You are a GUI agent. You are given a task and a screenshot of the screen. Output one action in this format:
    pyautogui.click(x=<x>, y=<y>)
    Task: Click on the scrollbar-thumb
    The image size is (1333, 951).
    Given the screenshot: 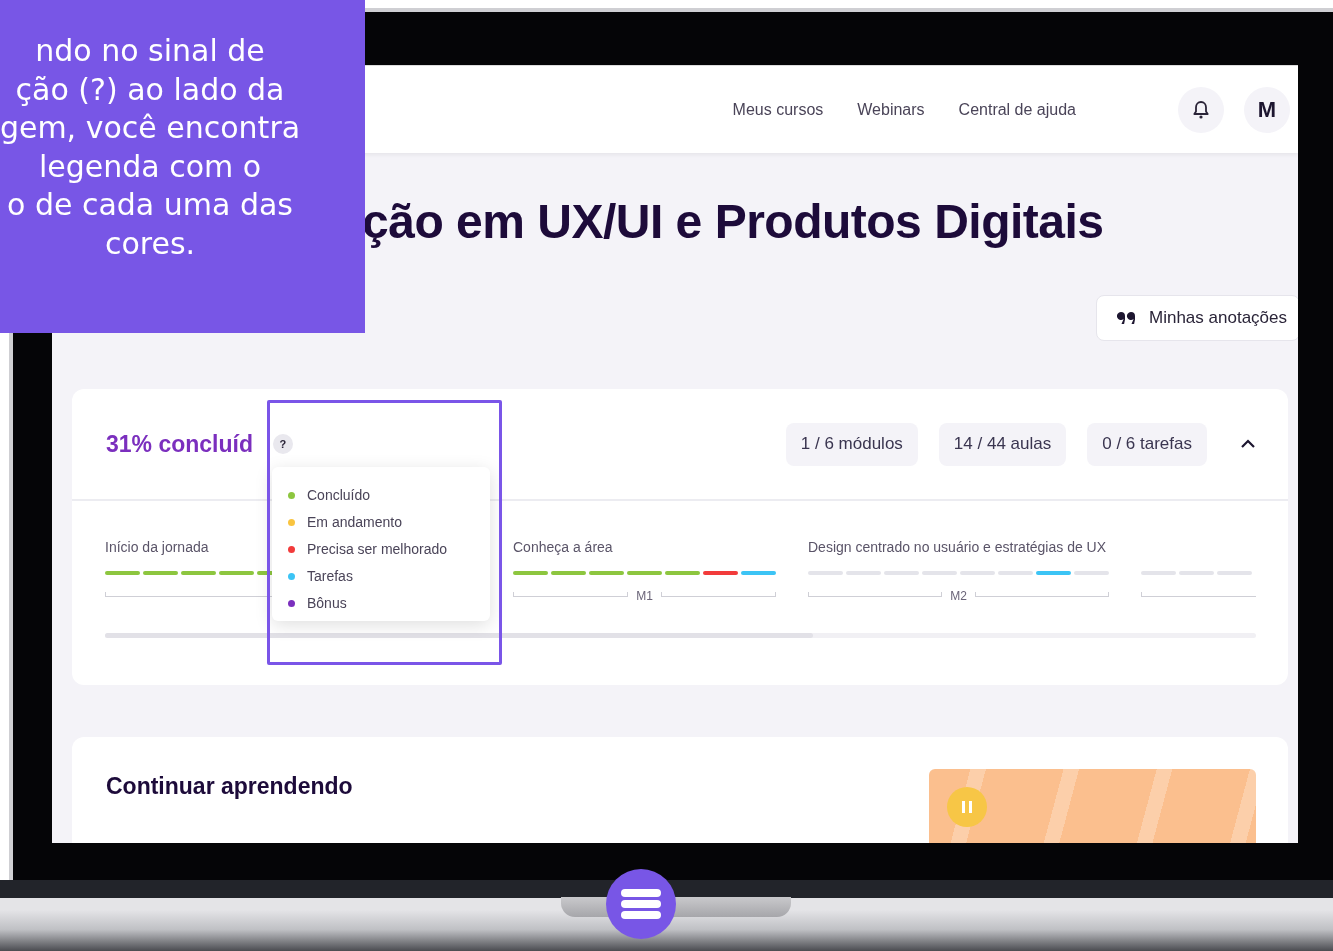 What is the action you would take?
    pyautogui.click(x=459, y=635)
    